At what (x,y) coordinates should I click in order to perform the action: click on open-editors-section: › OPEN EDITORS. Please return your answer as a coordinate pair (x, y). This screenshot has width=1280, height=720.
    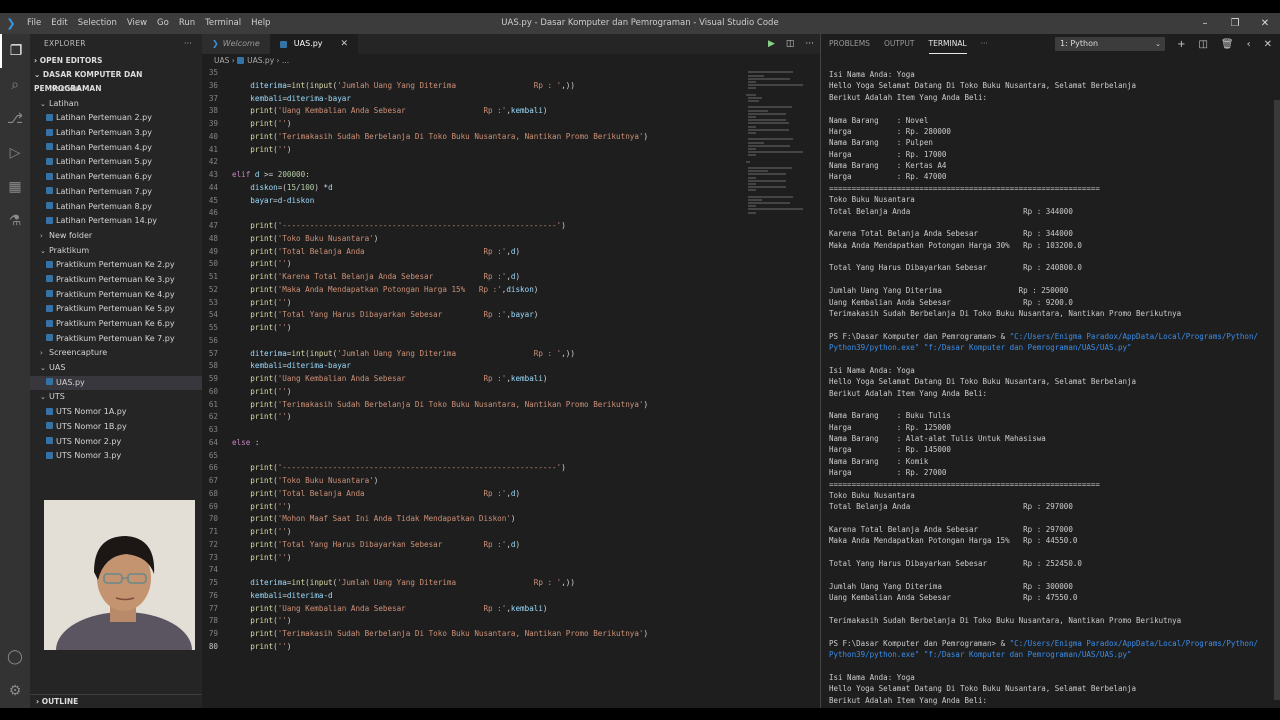
    Looking at the image, I should click on (116, 61).